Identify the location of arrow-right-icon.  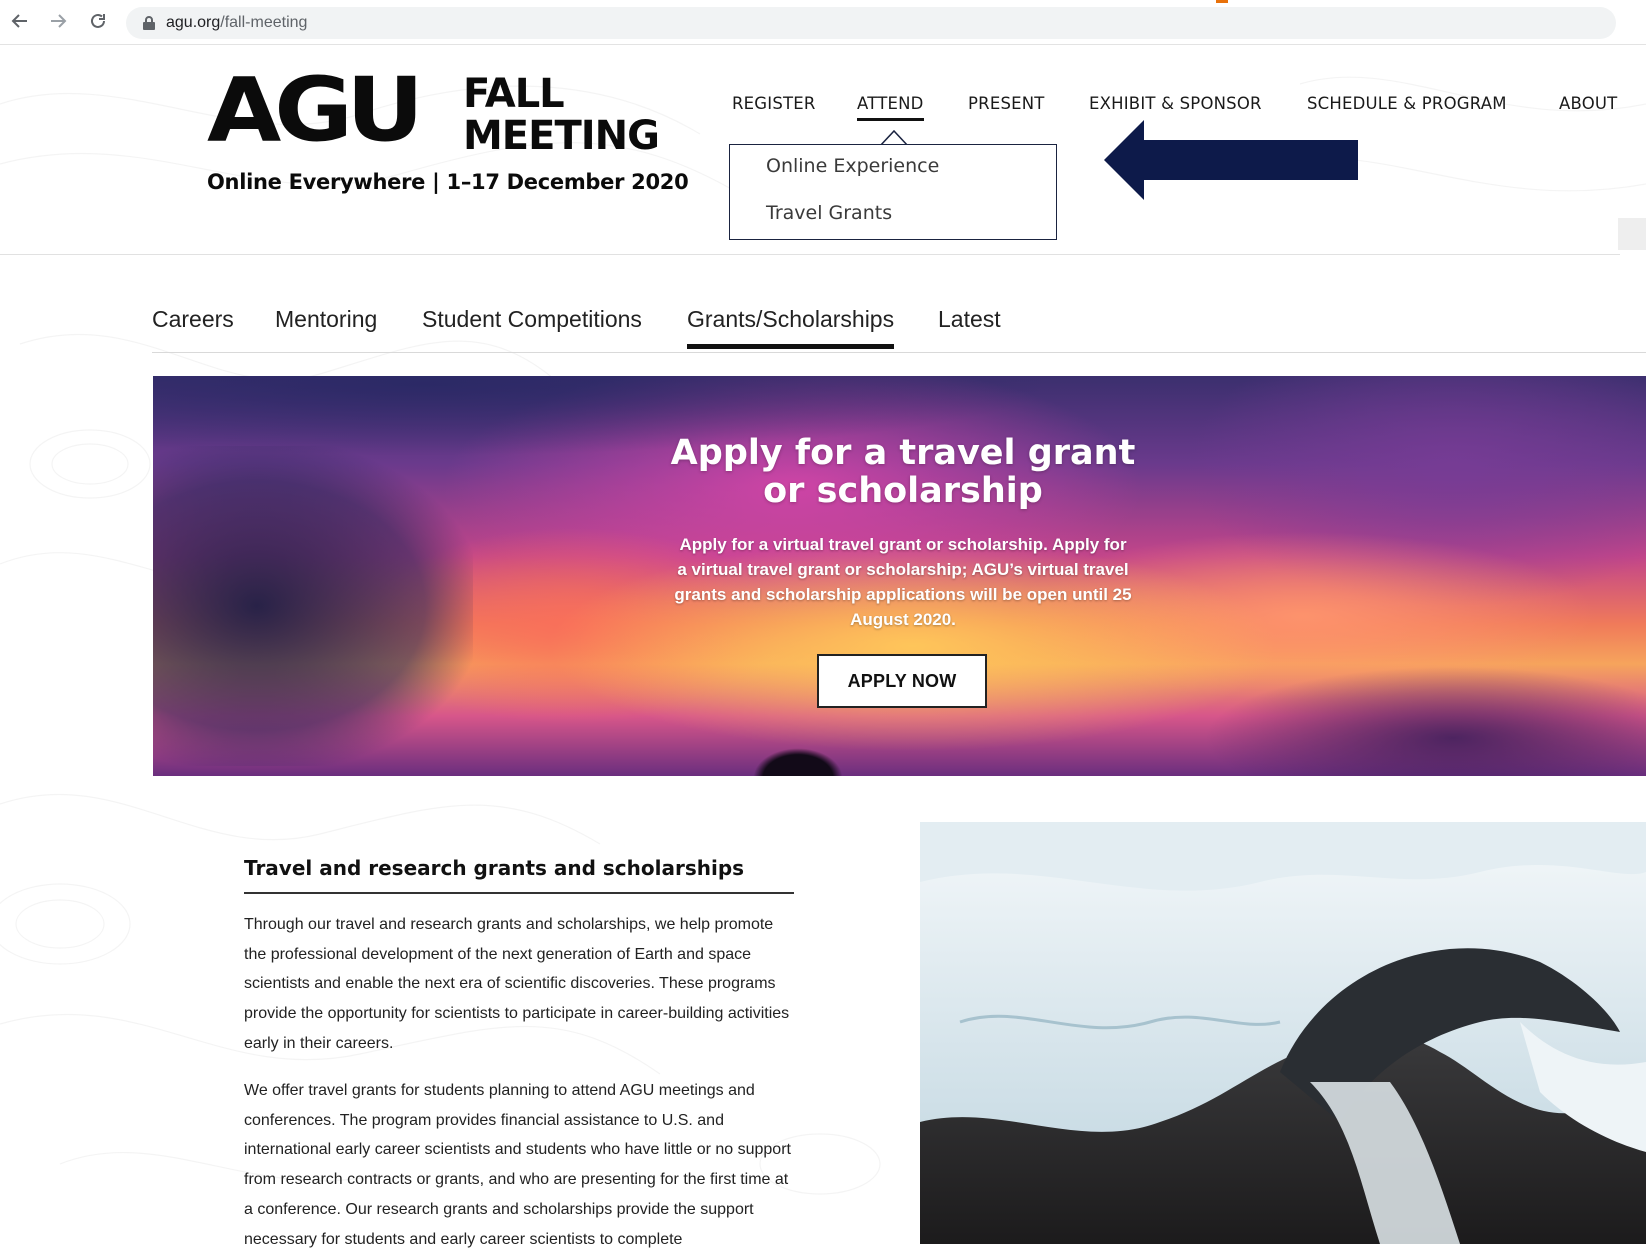
(59, 21).